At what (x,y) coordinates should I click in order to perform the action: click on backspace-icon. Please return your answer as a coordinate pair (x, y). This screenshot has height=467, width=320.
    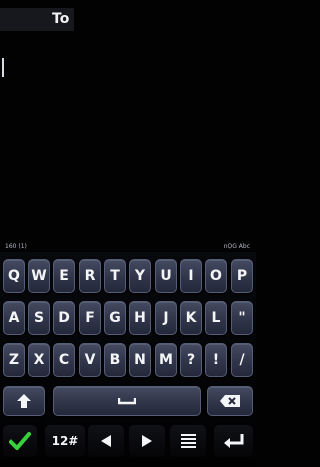
    Looking at the image, I should click on (230, 401).